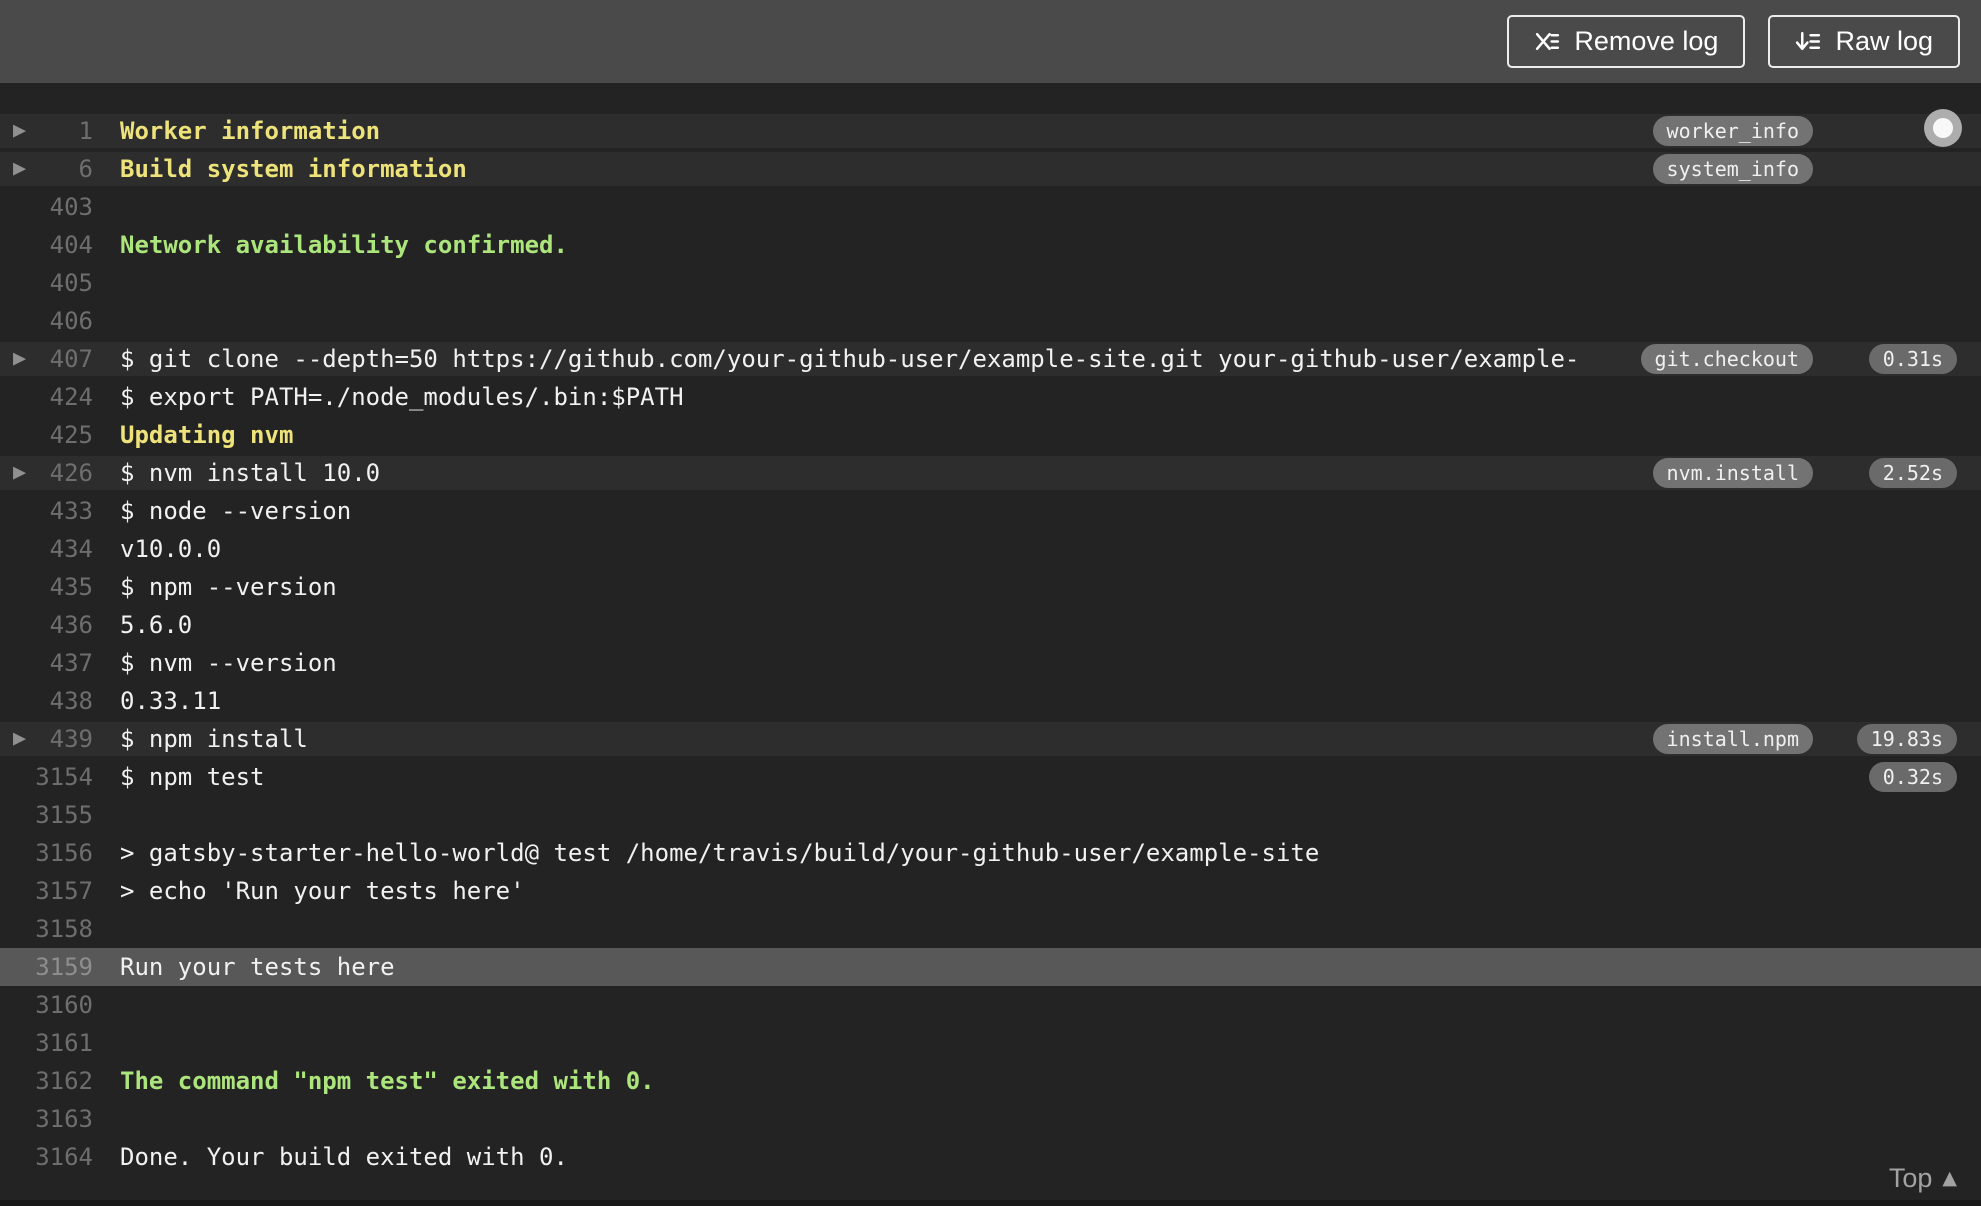 This screenshot has height=1206, width=1981. Describe the element at coordinates (990, 1203) in the screenshot. I see `page-bottom-edge` at that location.